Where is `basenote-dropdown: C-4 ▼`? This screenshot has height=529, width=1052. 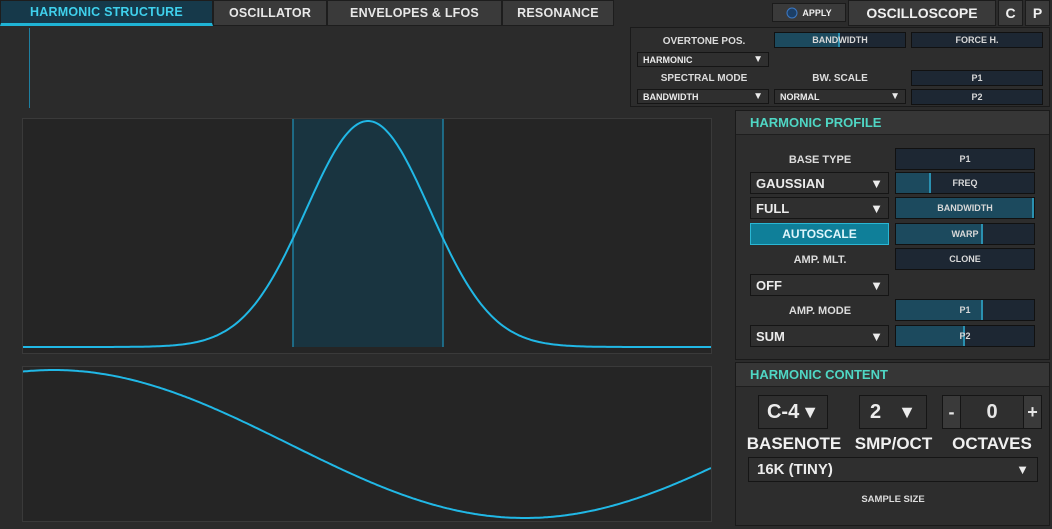
basenote-dropdown: C-4 ▼ is located at coordinates (793, 412).